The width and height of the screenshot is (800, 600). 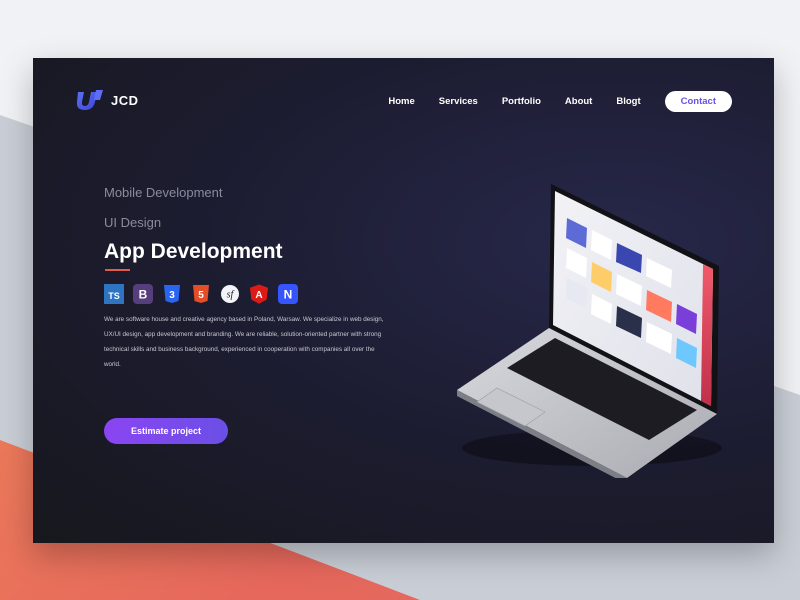 I want to click on hero-title: App Development, so click(x=193, y=251).